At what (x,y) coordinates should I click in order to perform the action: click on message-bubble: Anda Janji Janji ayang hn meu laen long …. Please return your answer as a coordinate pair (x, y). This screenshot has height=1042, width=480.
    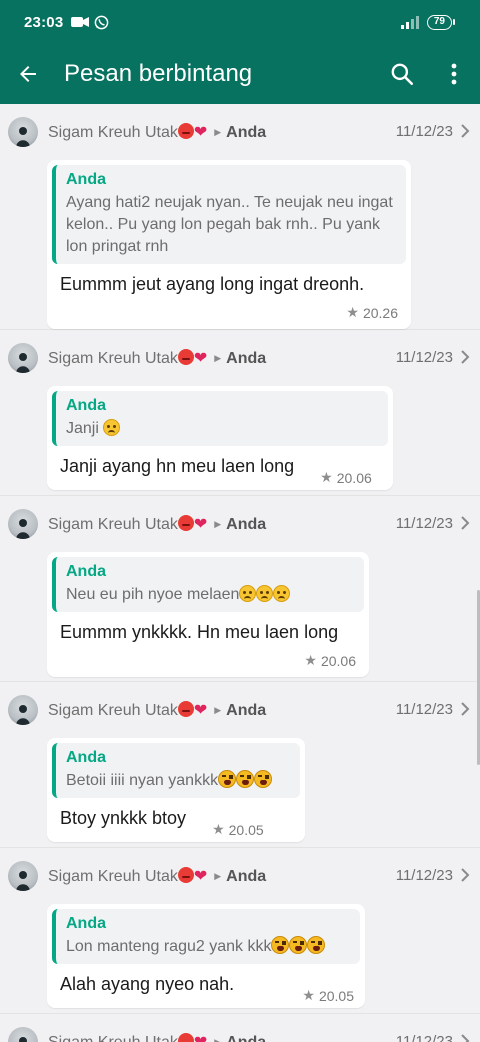
    Looking at the image, I should click on (220, 438).